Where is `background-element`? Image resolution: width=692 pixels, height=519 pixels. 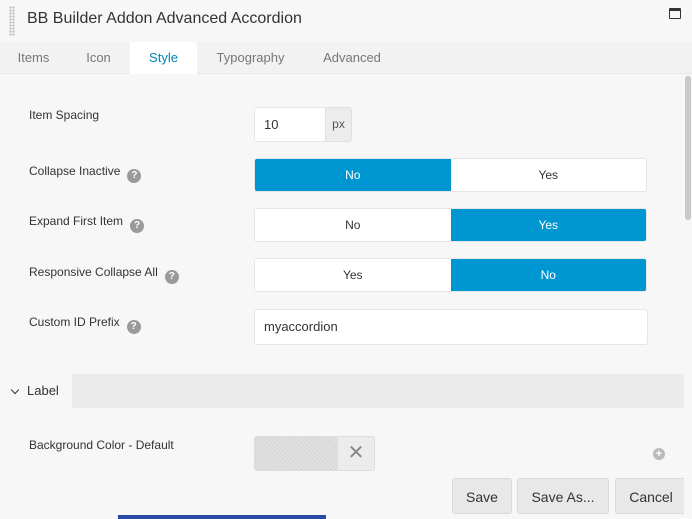
background-element is located at coordinates (222, 517).